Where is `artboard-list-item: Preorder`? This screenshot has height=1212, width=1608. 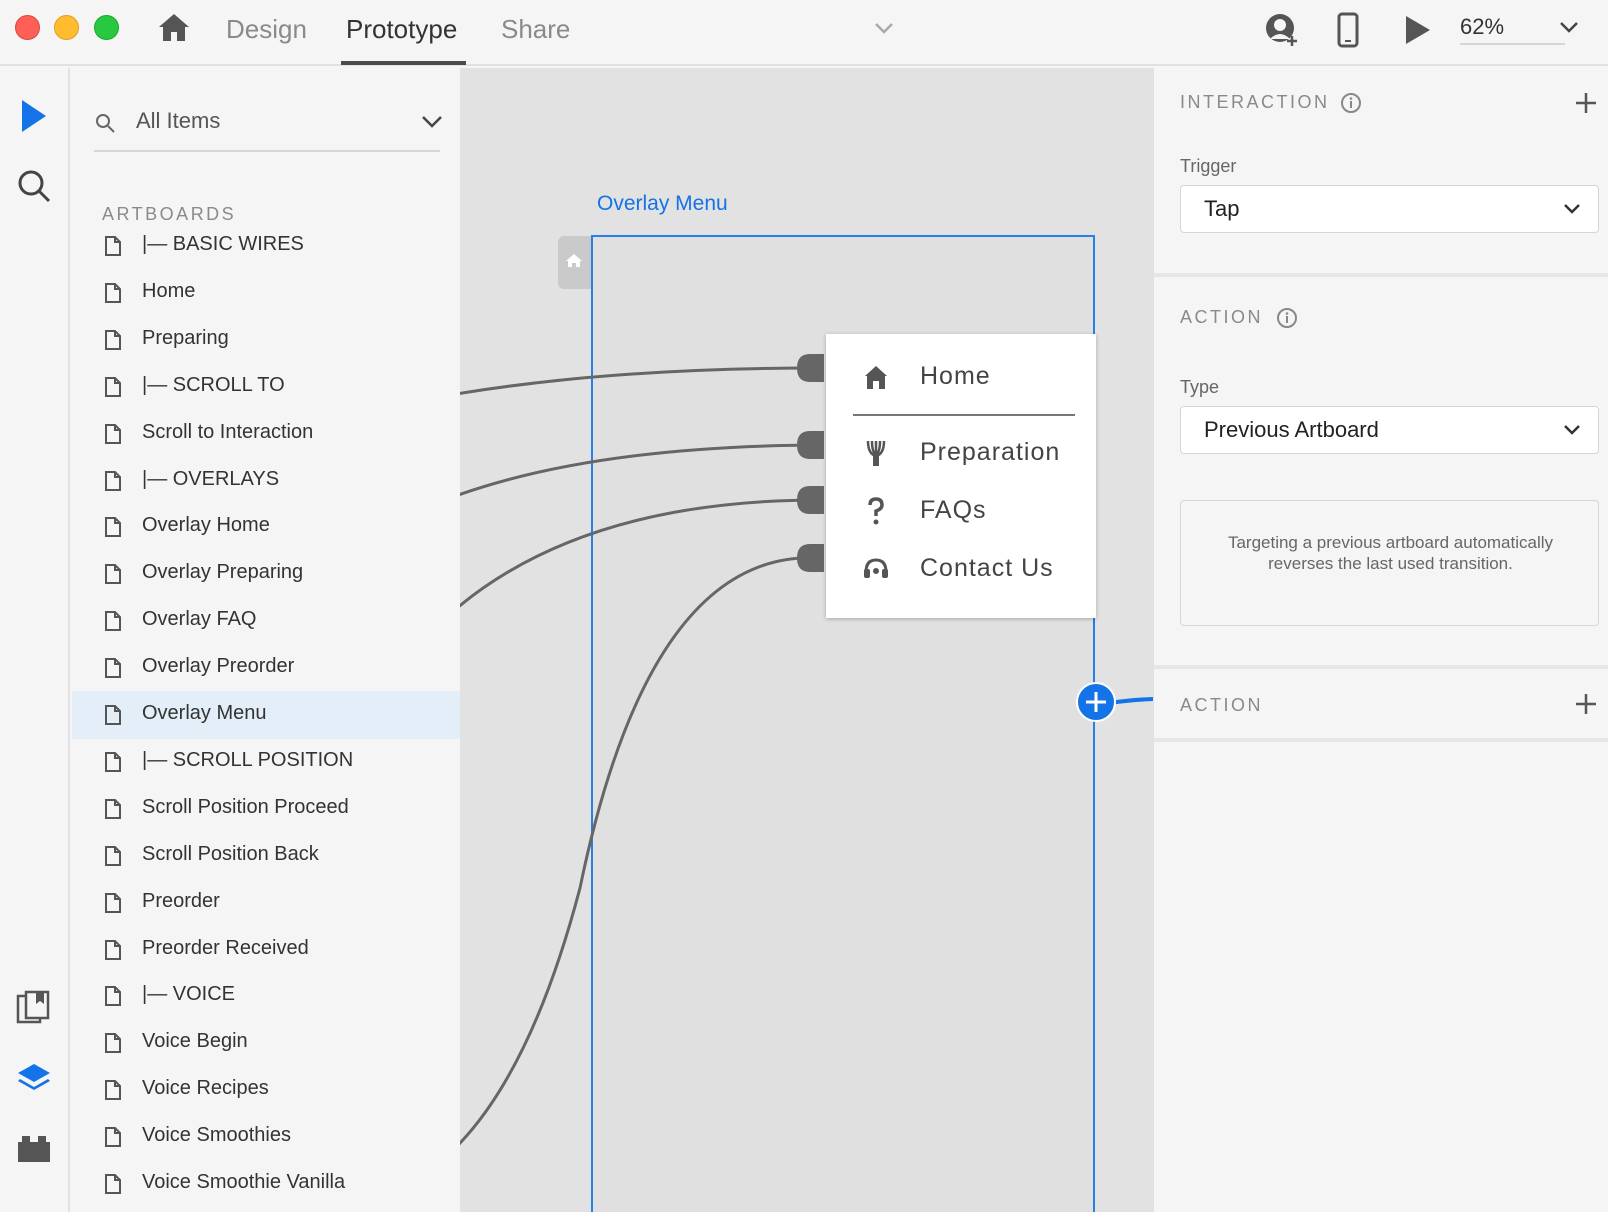
artboard-list-item: Preorder is located at coordinates (266, 903).